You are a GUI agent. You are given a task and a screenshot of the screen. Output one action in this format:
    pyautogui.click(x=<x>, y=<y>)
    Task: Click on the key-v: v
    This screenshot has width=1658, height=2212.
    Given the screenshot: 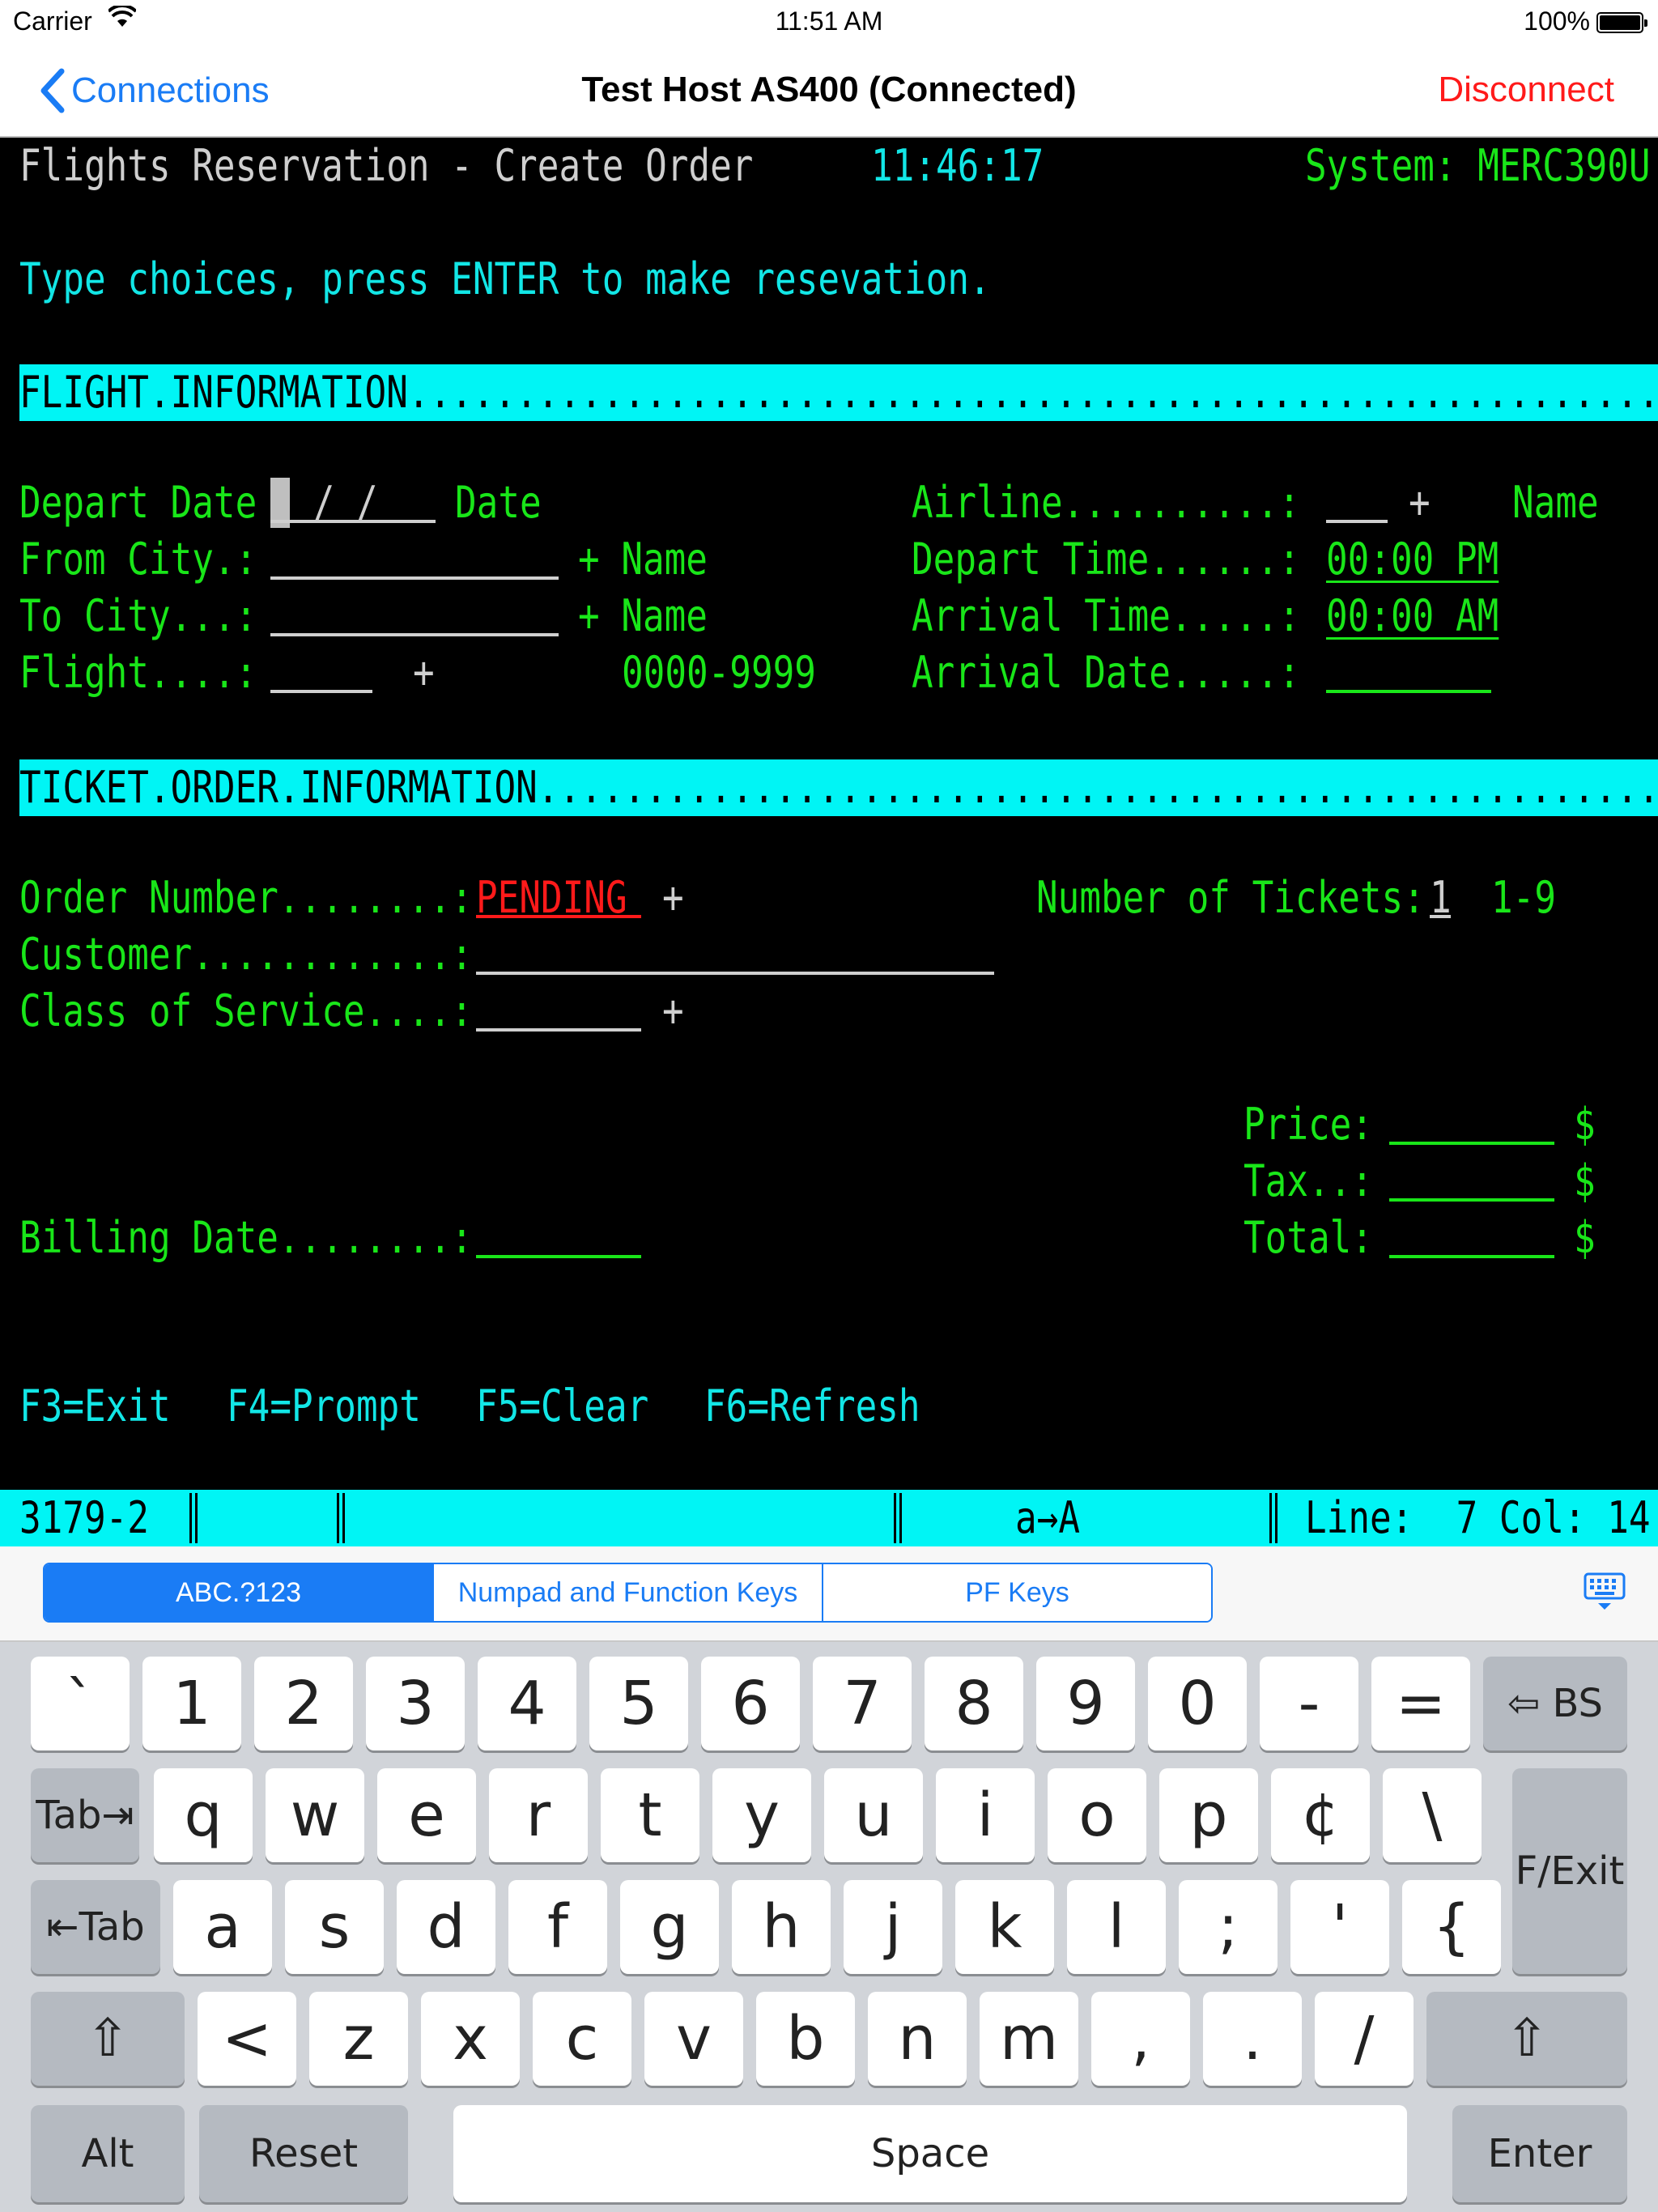 What is the action you would take?
    pyautogui.click(x=693, y=2039)
    